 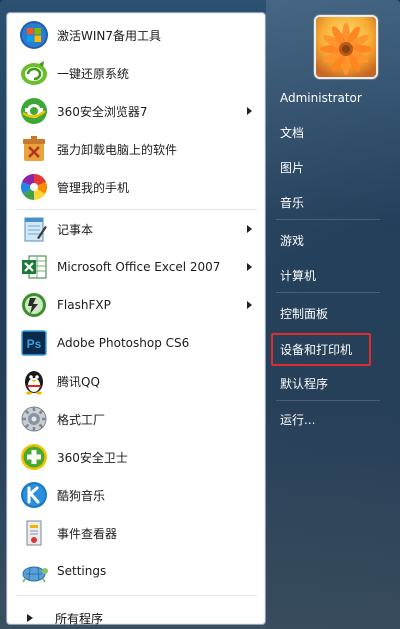 I want to click on right-item-default-programs: 默认程序, so click(x=322, y=383).